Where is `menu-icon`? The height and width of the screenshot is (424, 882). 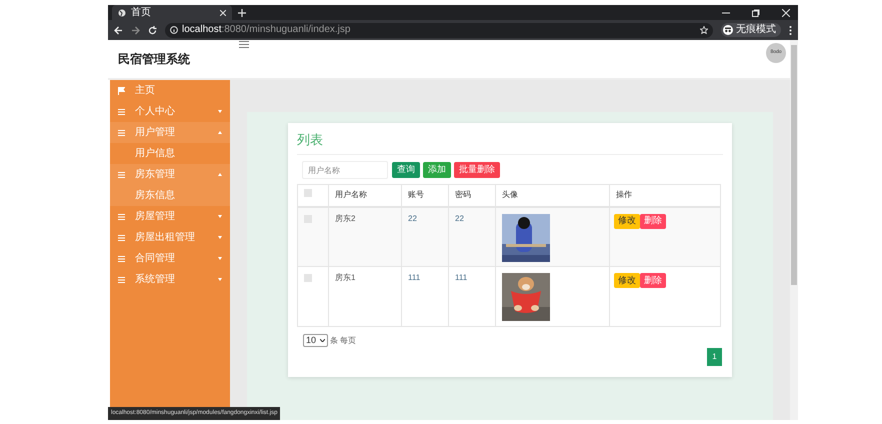 menu-icon is located at coordinates (244, 44).